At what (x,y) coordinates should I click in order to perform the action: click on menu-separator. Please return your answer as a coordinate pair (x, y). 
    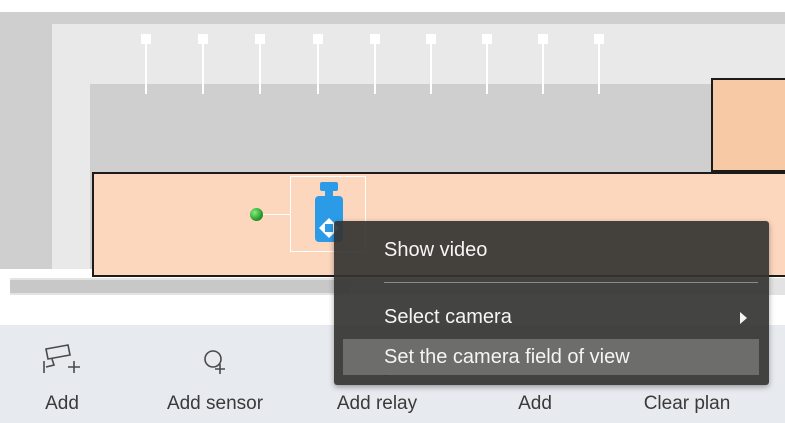
    Looking at the image, I should click on (571, 282).